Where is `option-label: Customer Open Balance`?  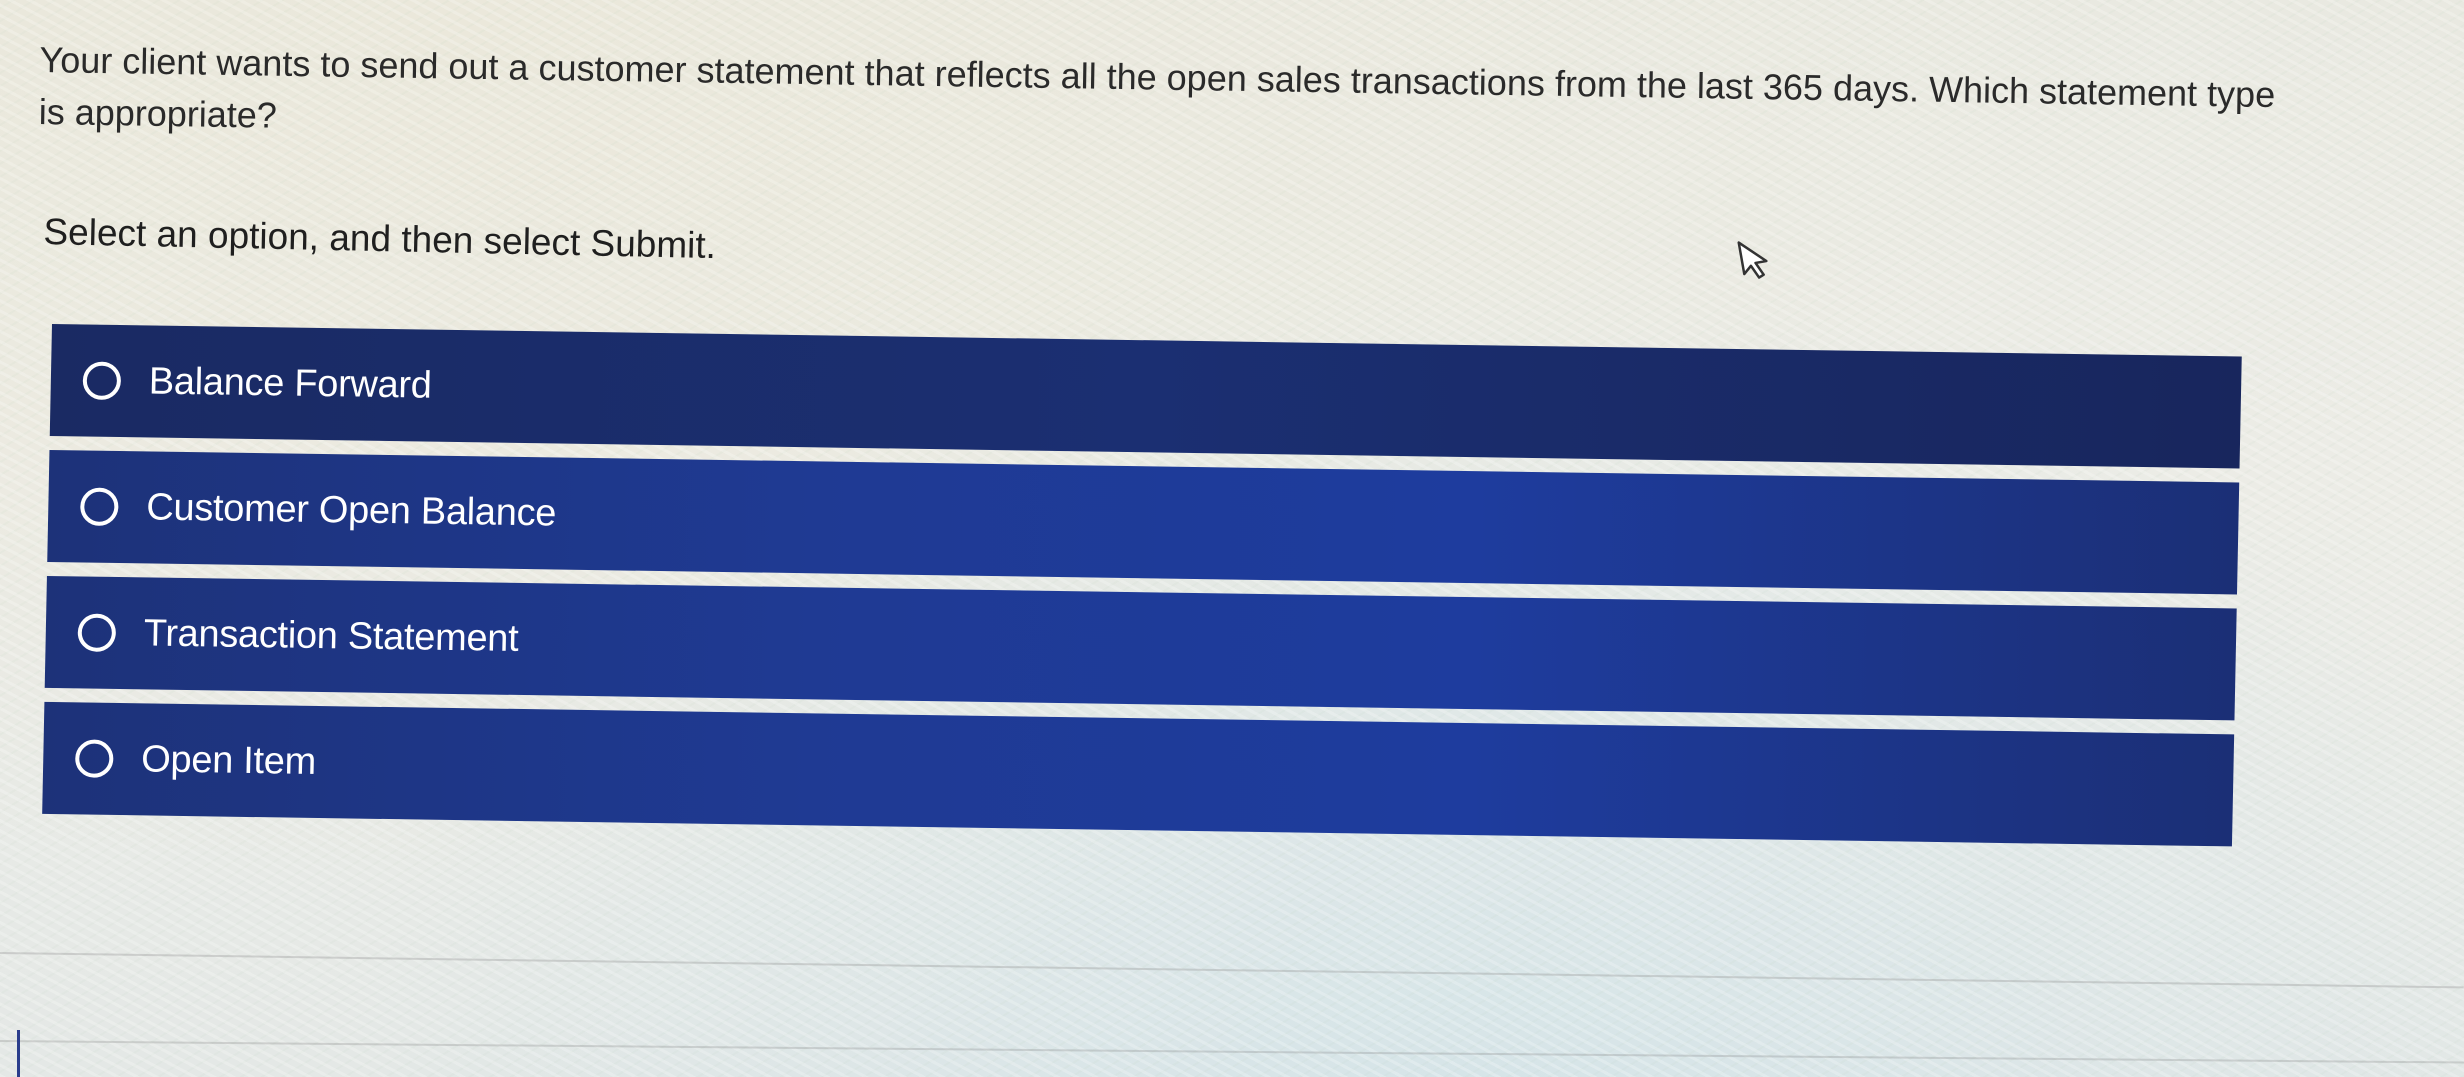
option-label: Customer Open Balance is located at coordinates (351, 509).